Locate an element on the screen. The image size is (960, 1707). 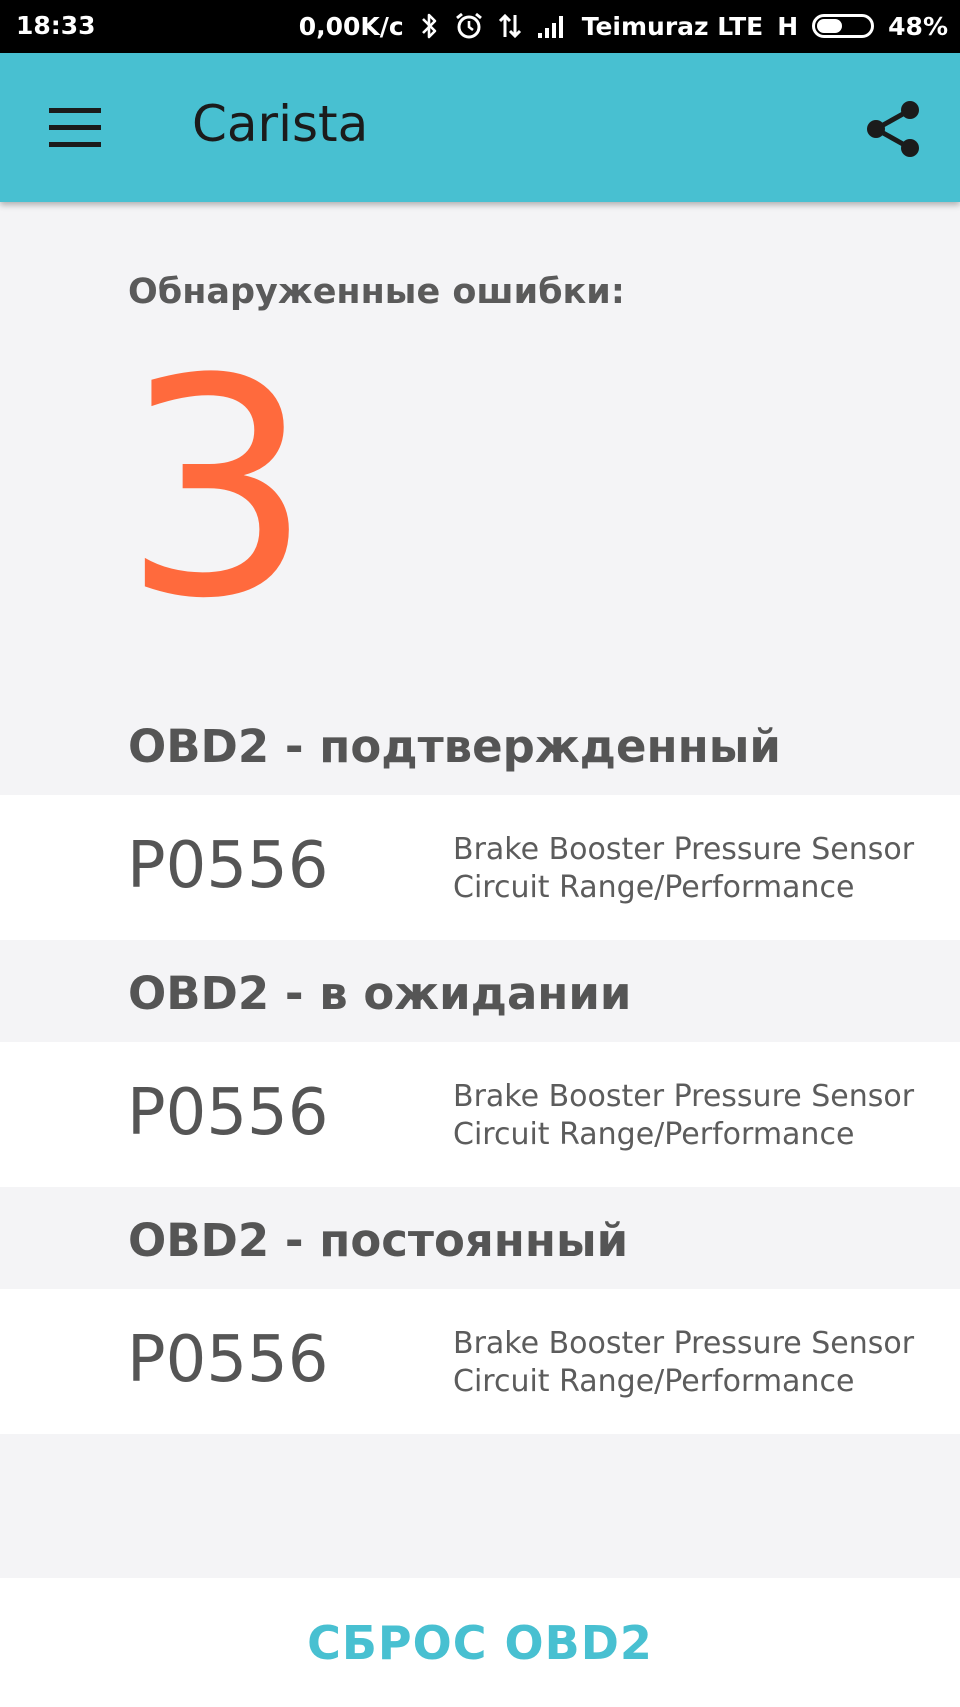
app-title: Carista is located at coordinates (280, 124).